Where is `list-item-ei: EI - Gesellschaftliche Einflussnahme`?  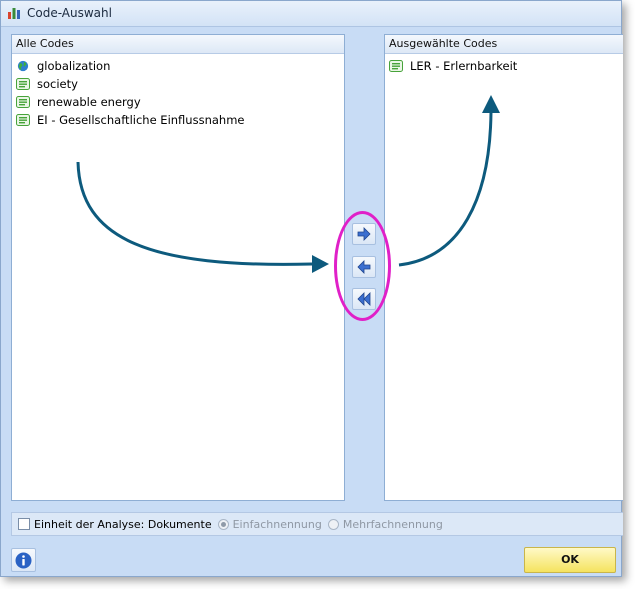
list-item-ei: EI - Gesellschaftliche Einflussnahme is located at coordinates (178, 120).